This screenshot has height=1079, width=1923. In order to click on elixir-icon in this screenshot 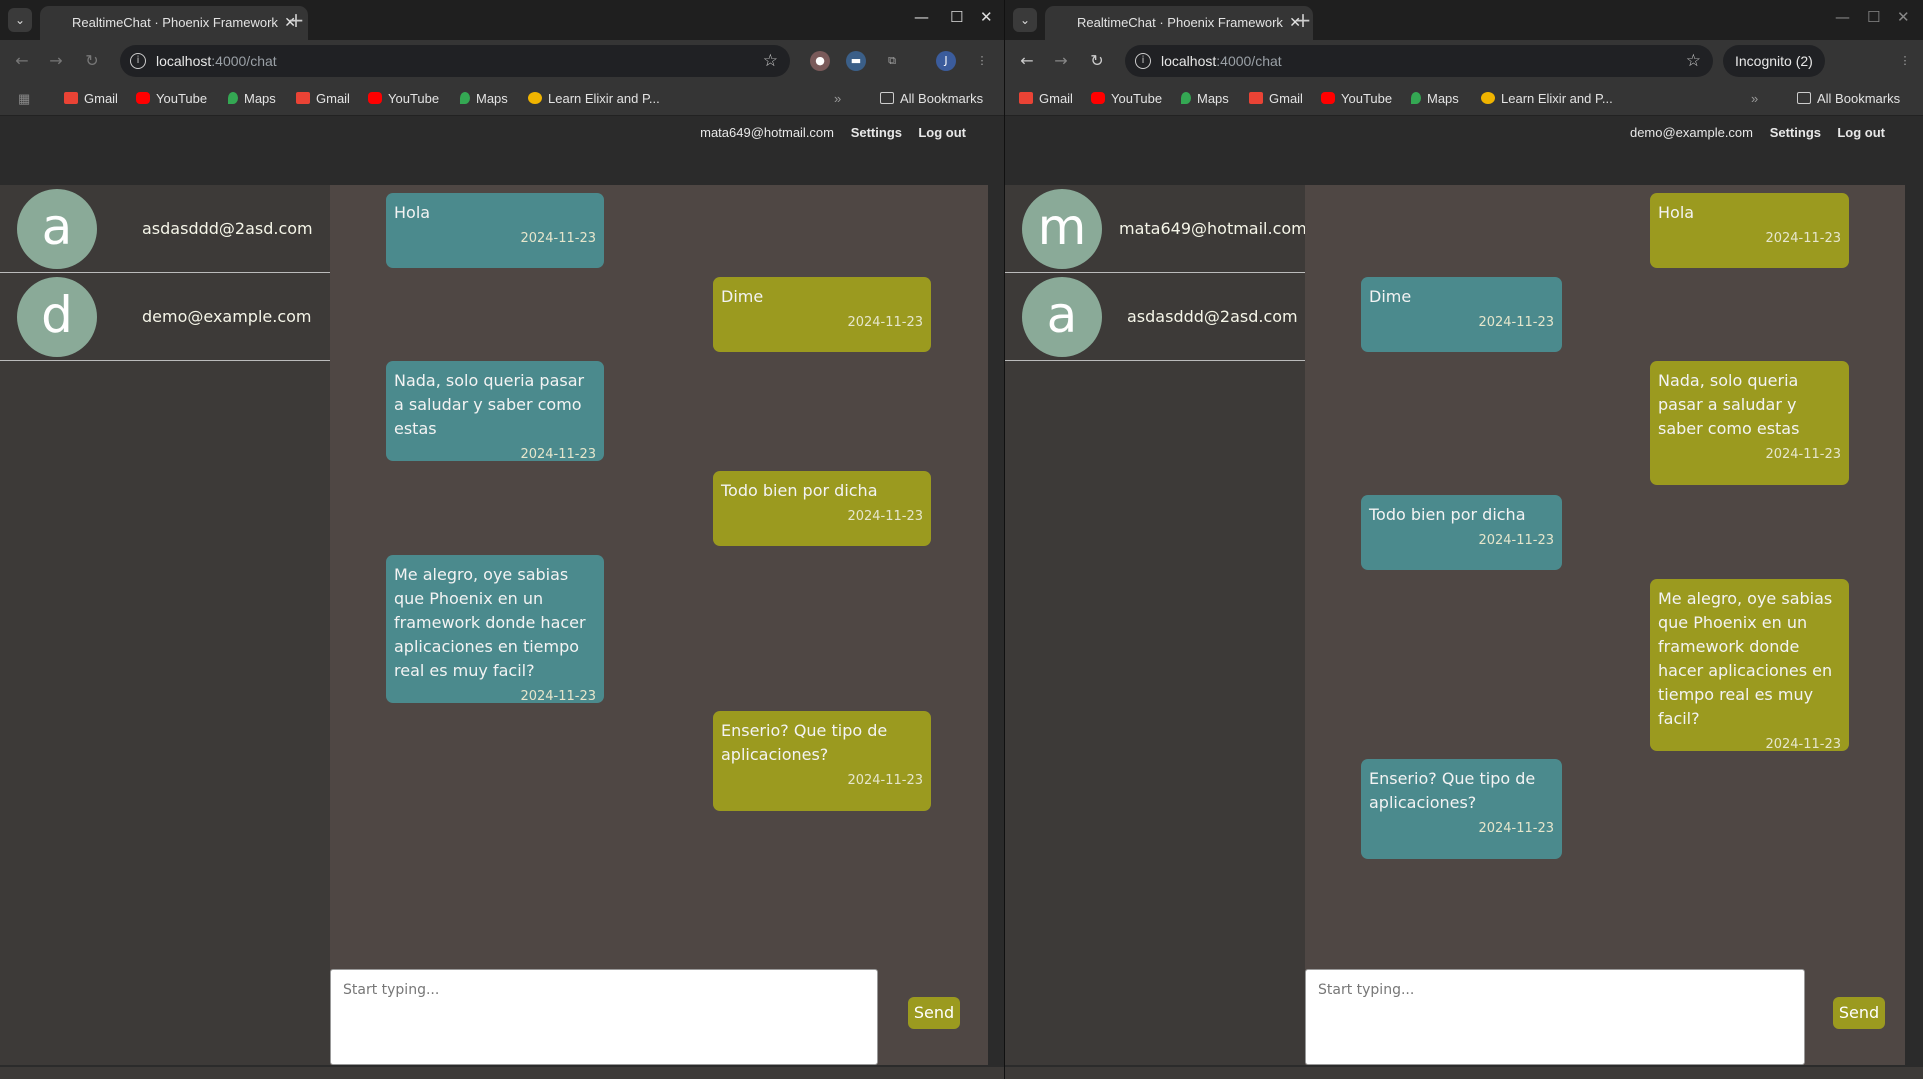, I will do `click(535, 98)`.